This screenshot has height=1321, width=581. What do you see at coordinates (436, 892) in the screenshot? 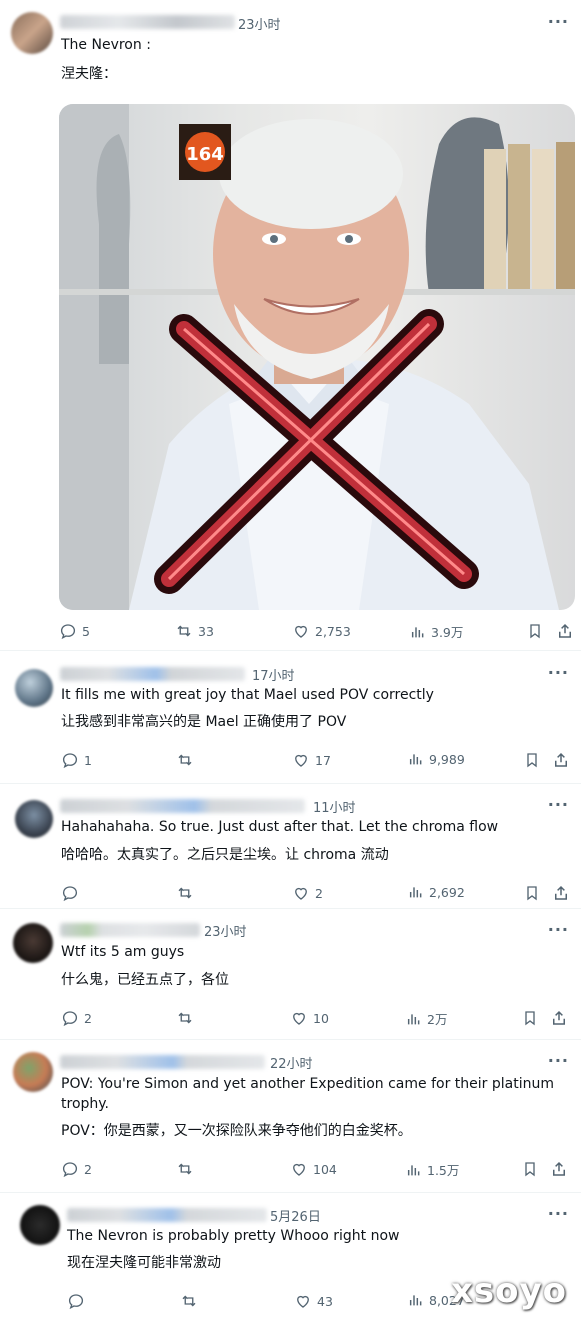
I see `views-button: 2,692` at bounding box center [436, 892].